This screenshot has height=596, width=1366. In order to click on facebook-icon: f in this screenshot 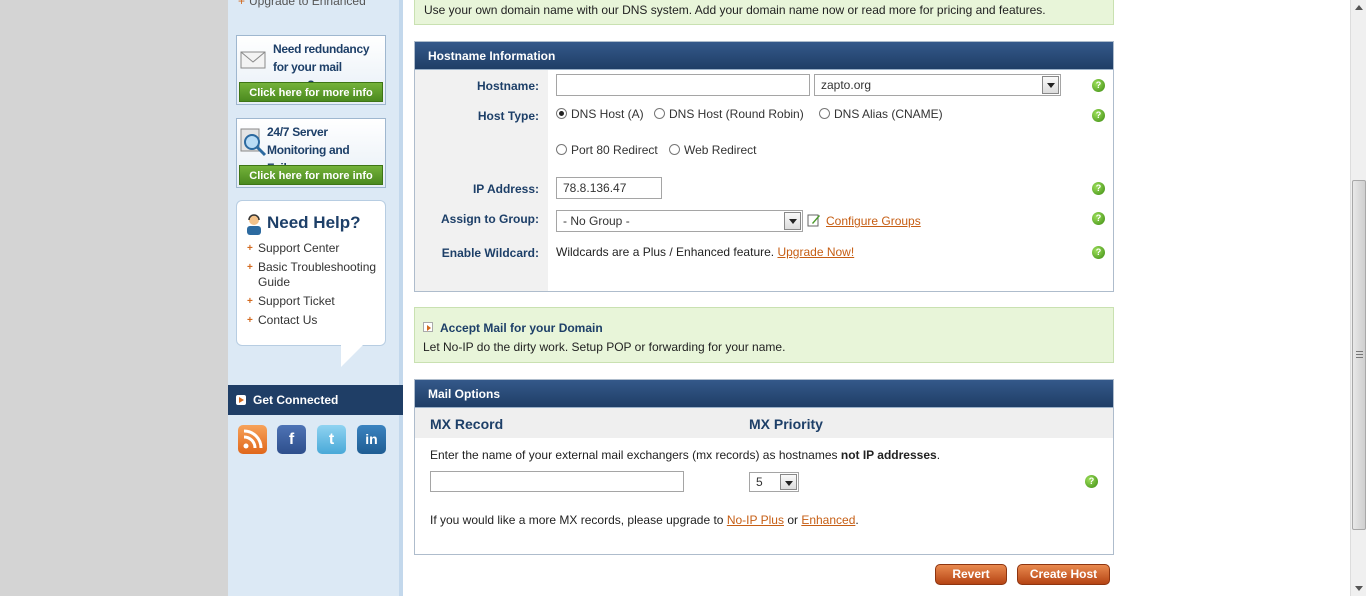, I will do `click(291, 439)`.